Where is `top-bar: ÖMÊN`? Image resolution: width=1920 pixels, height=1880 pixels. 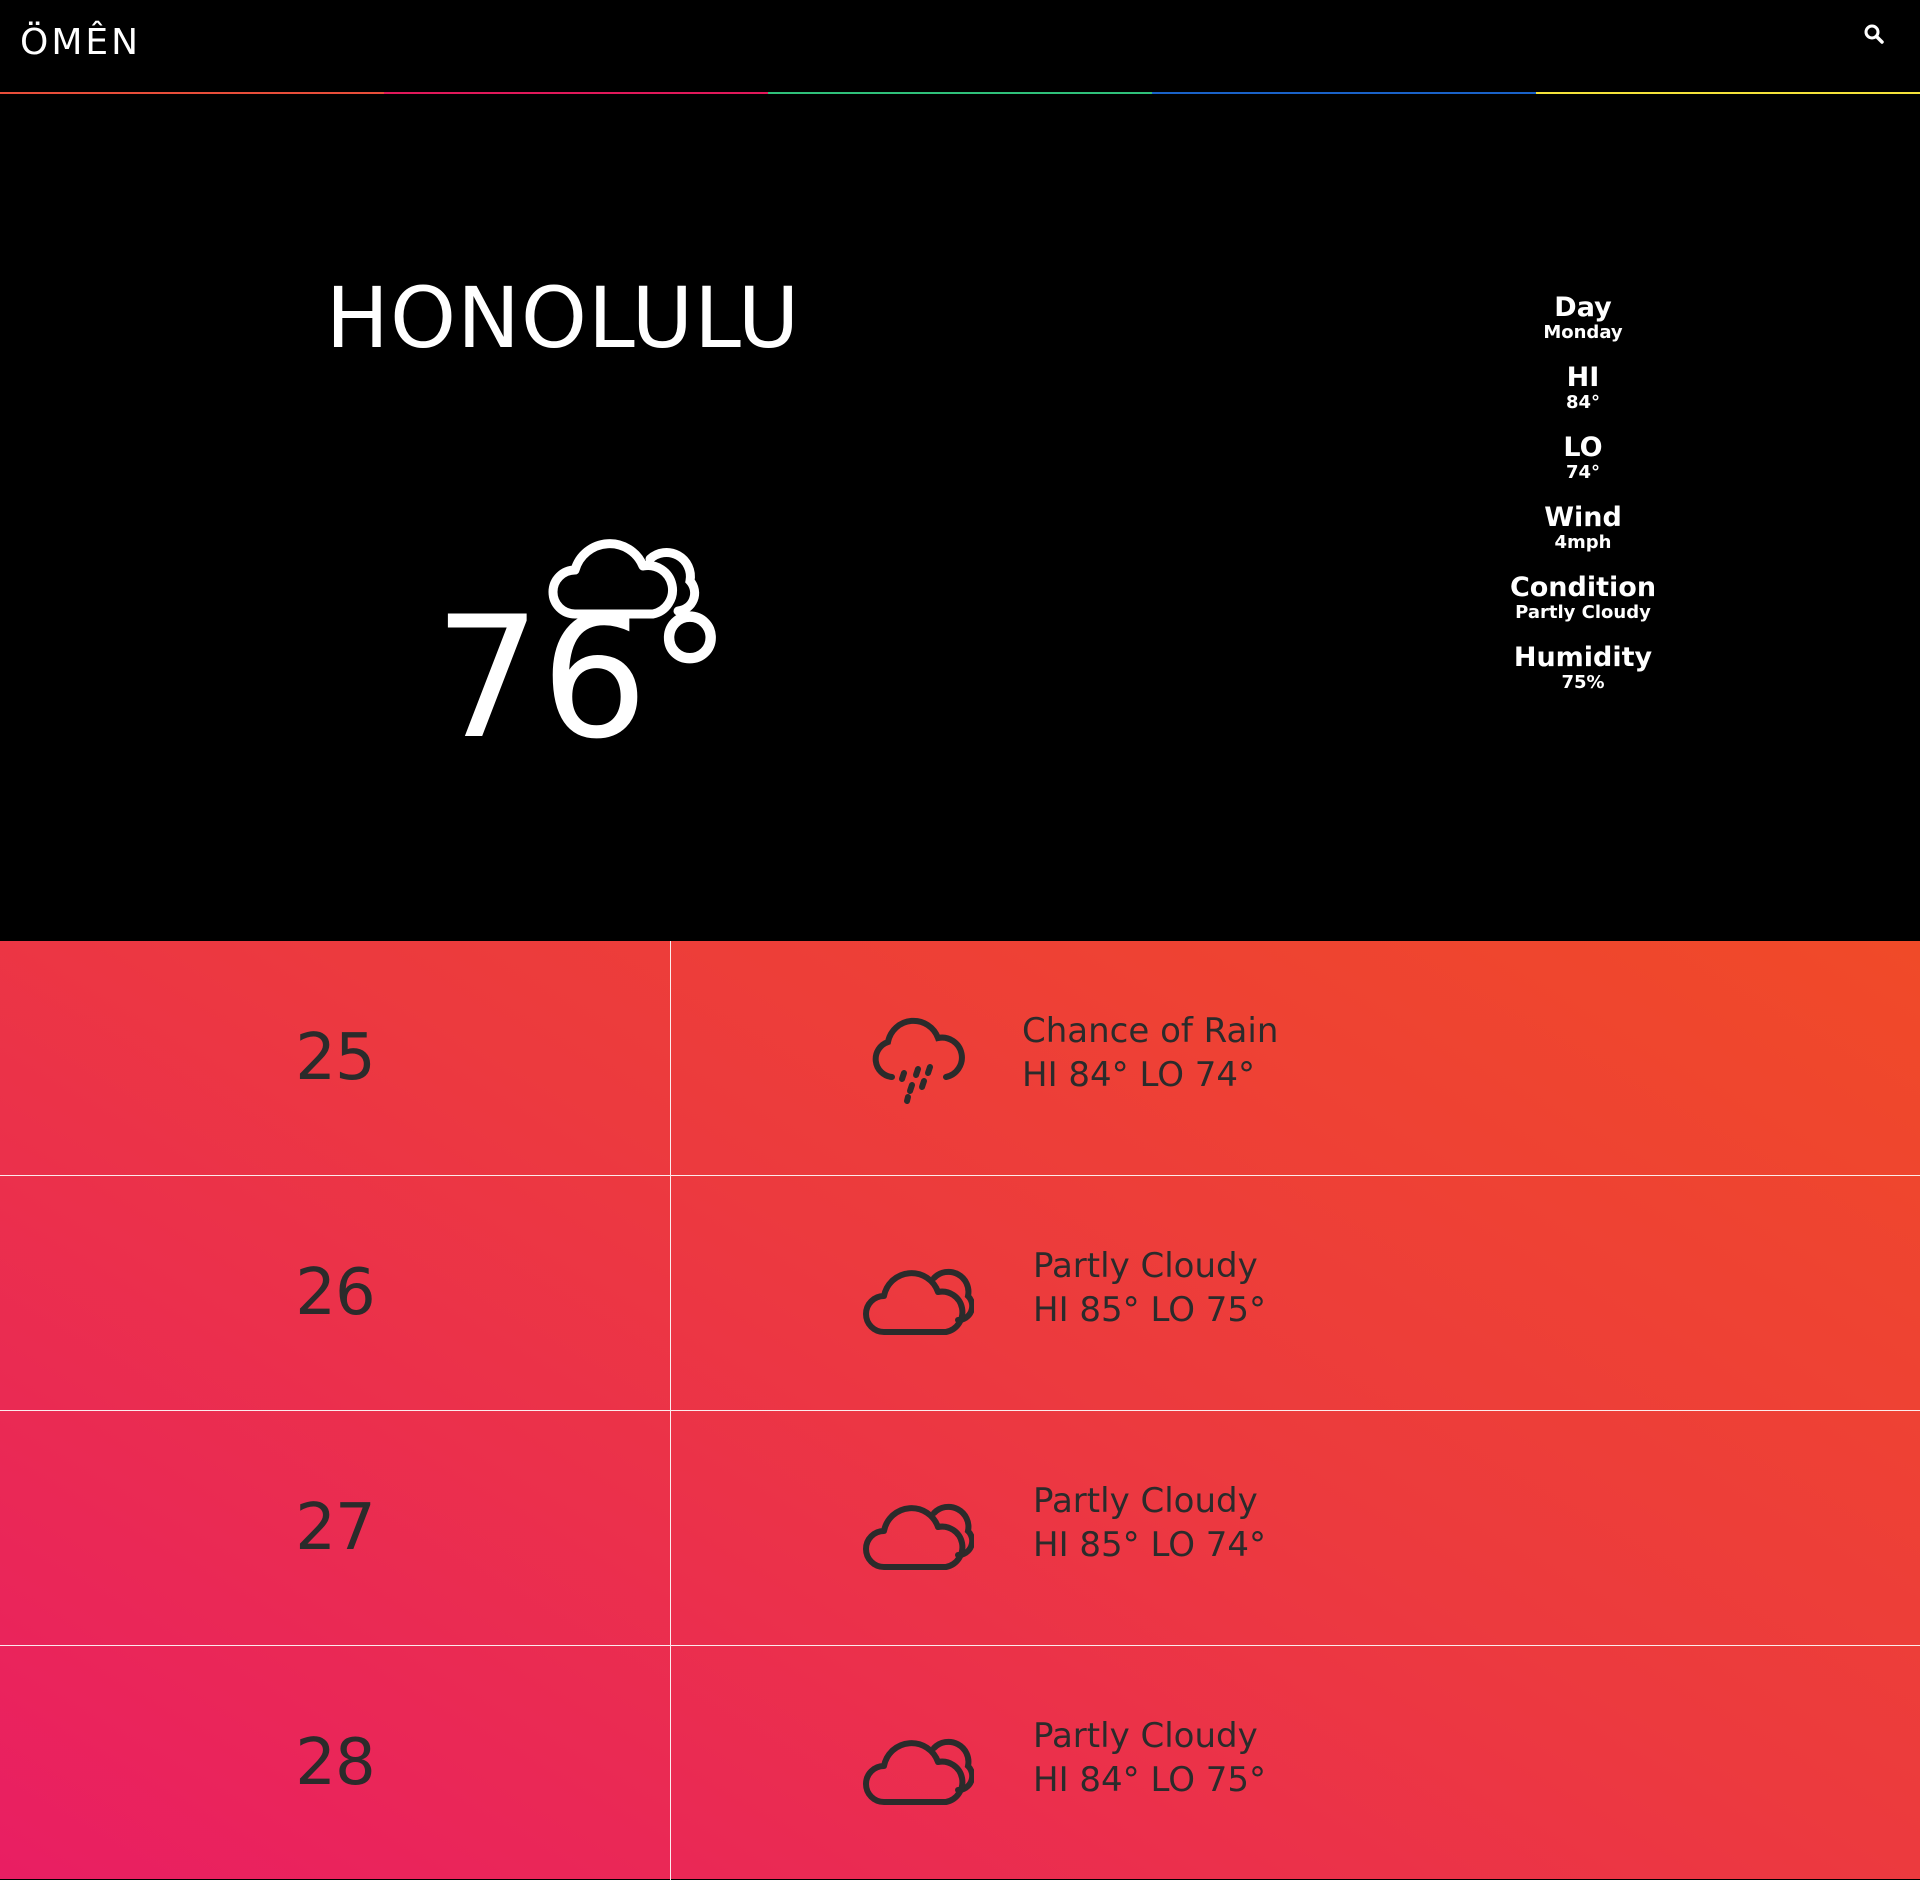 top-bar: ÖMÊN is located at coordinates (960, 47).